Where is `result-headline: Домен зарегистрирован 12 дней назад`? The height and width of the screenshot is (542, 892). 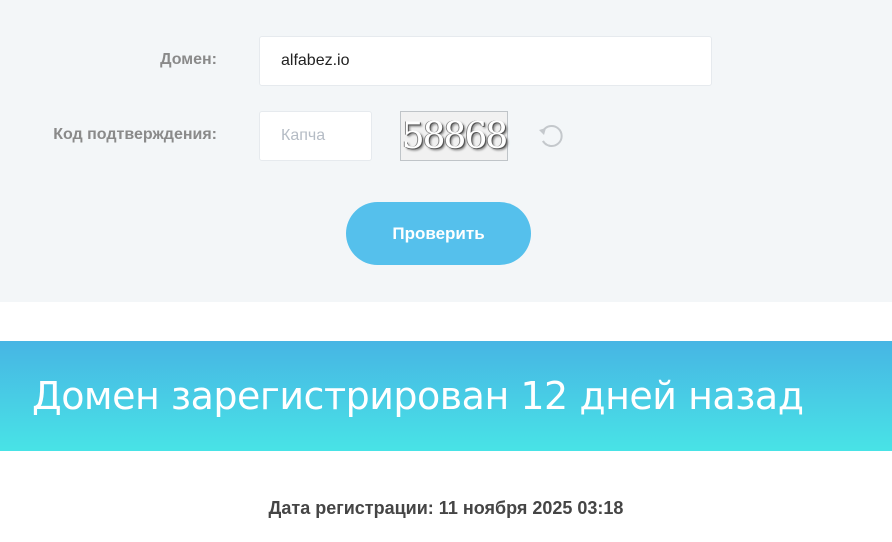
result-headline: Домен зарегистрирован 12 дней назад is located at coordinates (418, 396).